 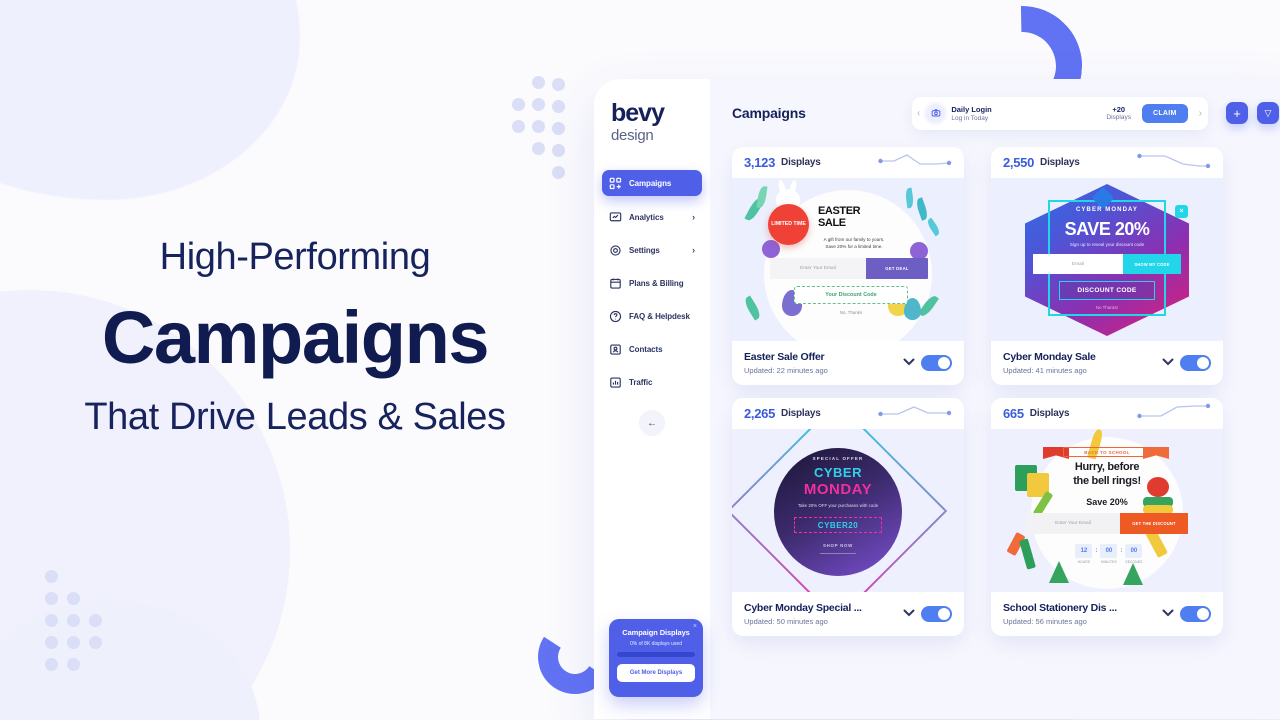 I want to click on chevron-right-icon-settings: ›, so click(x=693, y=250).